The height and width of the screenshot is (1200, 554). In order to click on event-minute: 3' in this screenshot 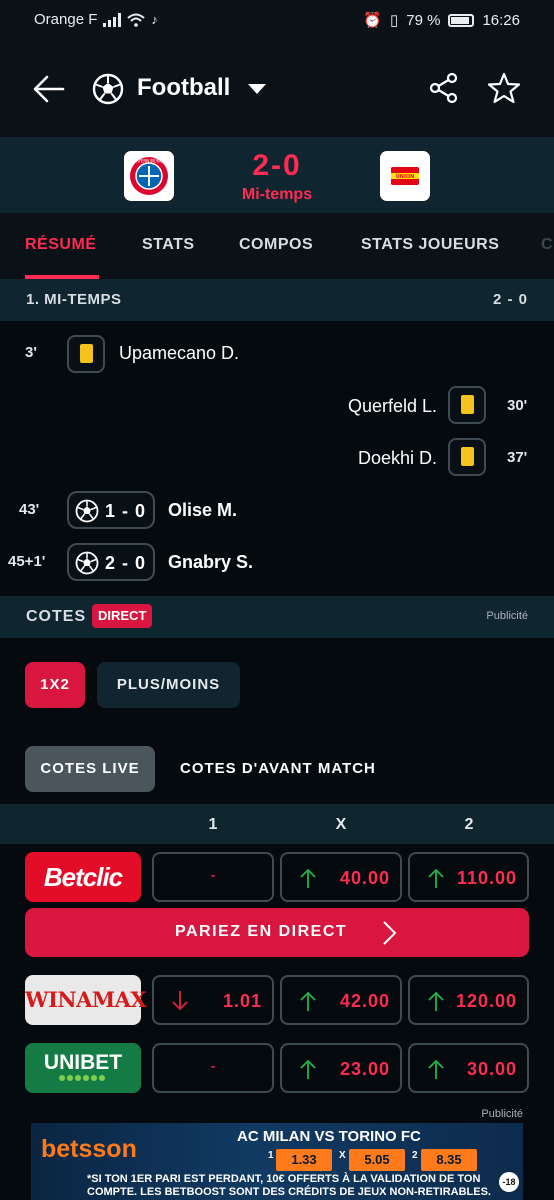, I will do `click(31, 352)`.